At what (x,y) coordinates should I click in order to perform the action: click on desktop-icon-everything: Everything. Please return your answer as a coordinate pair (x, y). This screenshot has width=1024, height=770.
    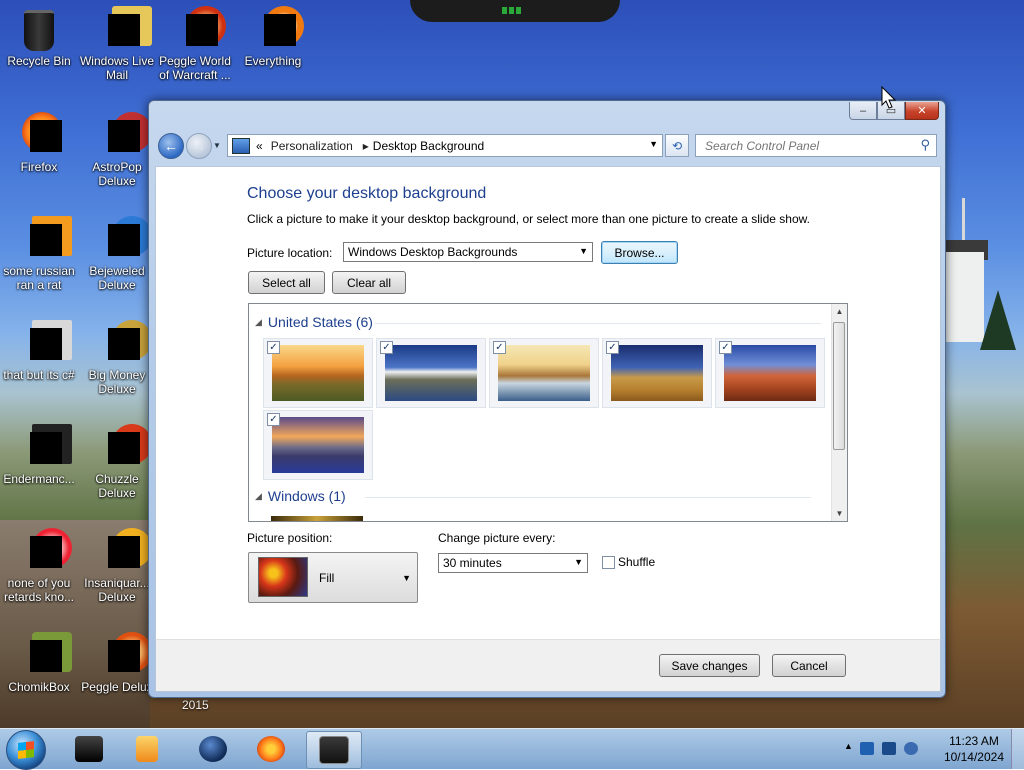
    Looking at the image, I should click on (273, 37).